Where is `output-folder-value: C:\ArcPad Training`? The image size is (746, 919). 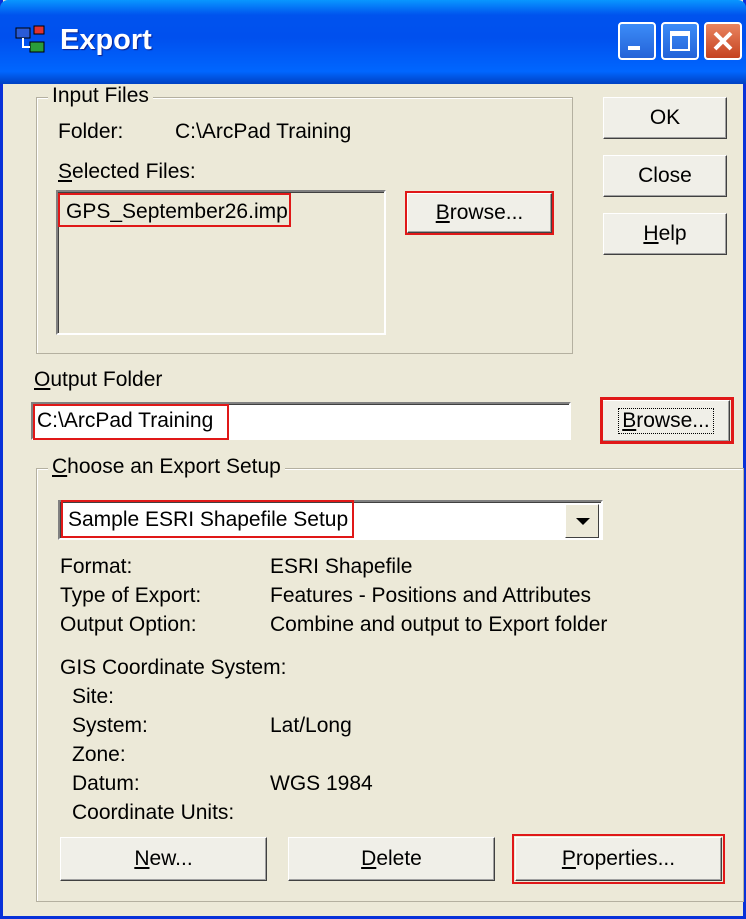 output-folder-value: C:\ArcPad Training is located at coordinates (125, 420).